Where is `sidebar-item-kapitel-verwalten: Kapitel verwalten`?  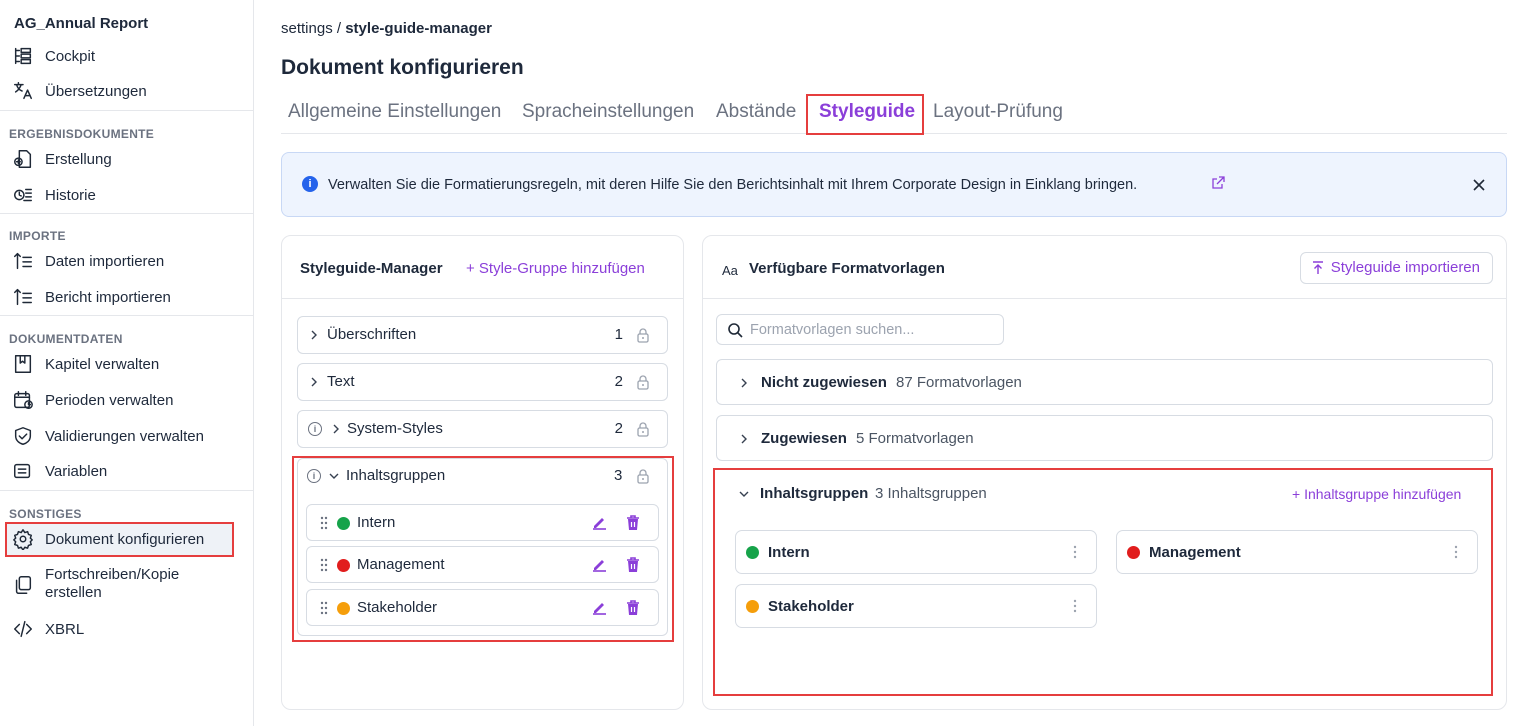 sidebar-item-kapitel-verwalten: Kapitel verwalten is located at coordinates (84, 364).